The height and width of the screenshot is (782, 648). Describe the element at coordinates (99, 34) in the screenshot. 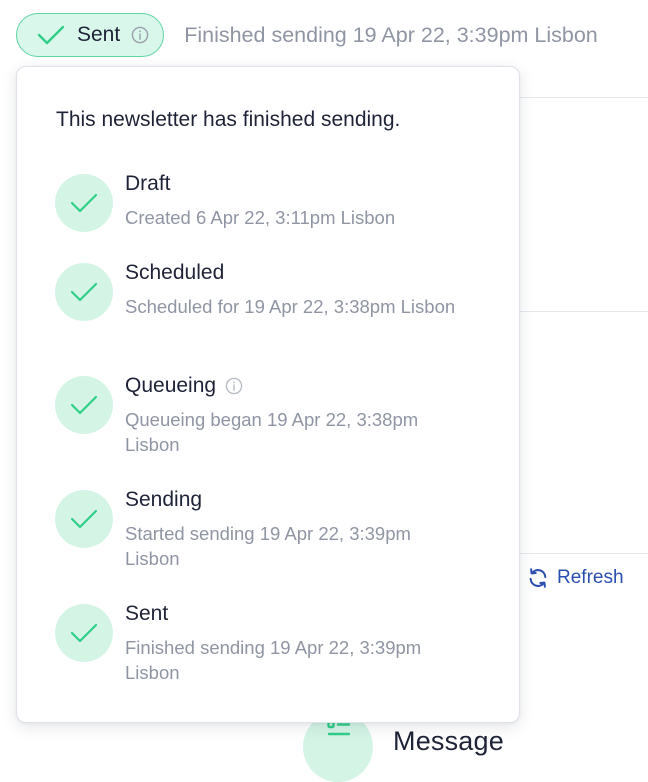

I see `status-pill-label: Sent` at that location.